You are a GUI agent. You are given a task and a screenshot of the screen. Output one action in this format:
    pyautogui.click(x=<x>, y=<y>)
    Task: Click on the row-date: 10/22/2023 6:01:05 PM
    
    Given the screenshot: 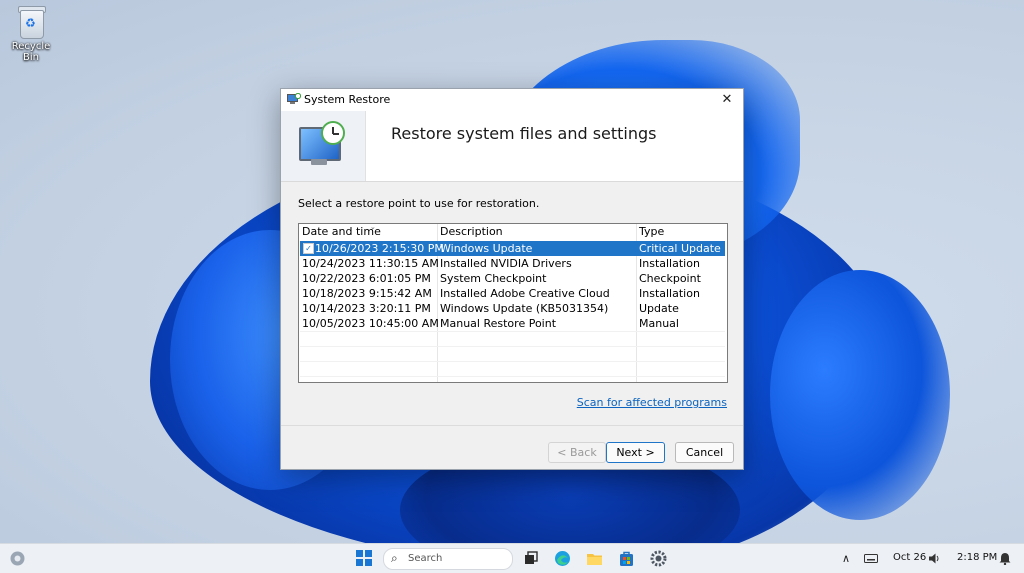 What is the action you would take?
    pyautogui.click(x=366, y=278)
    